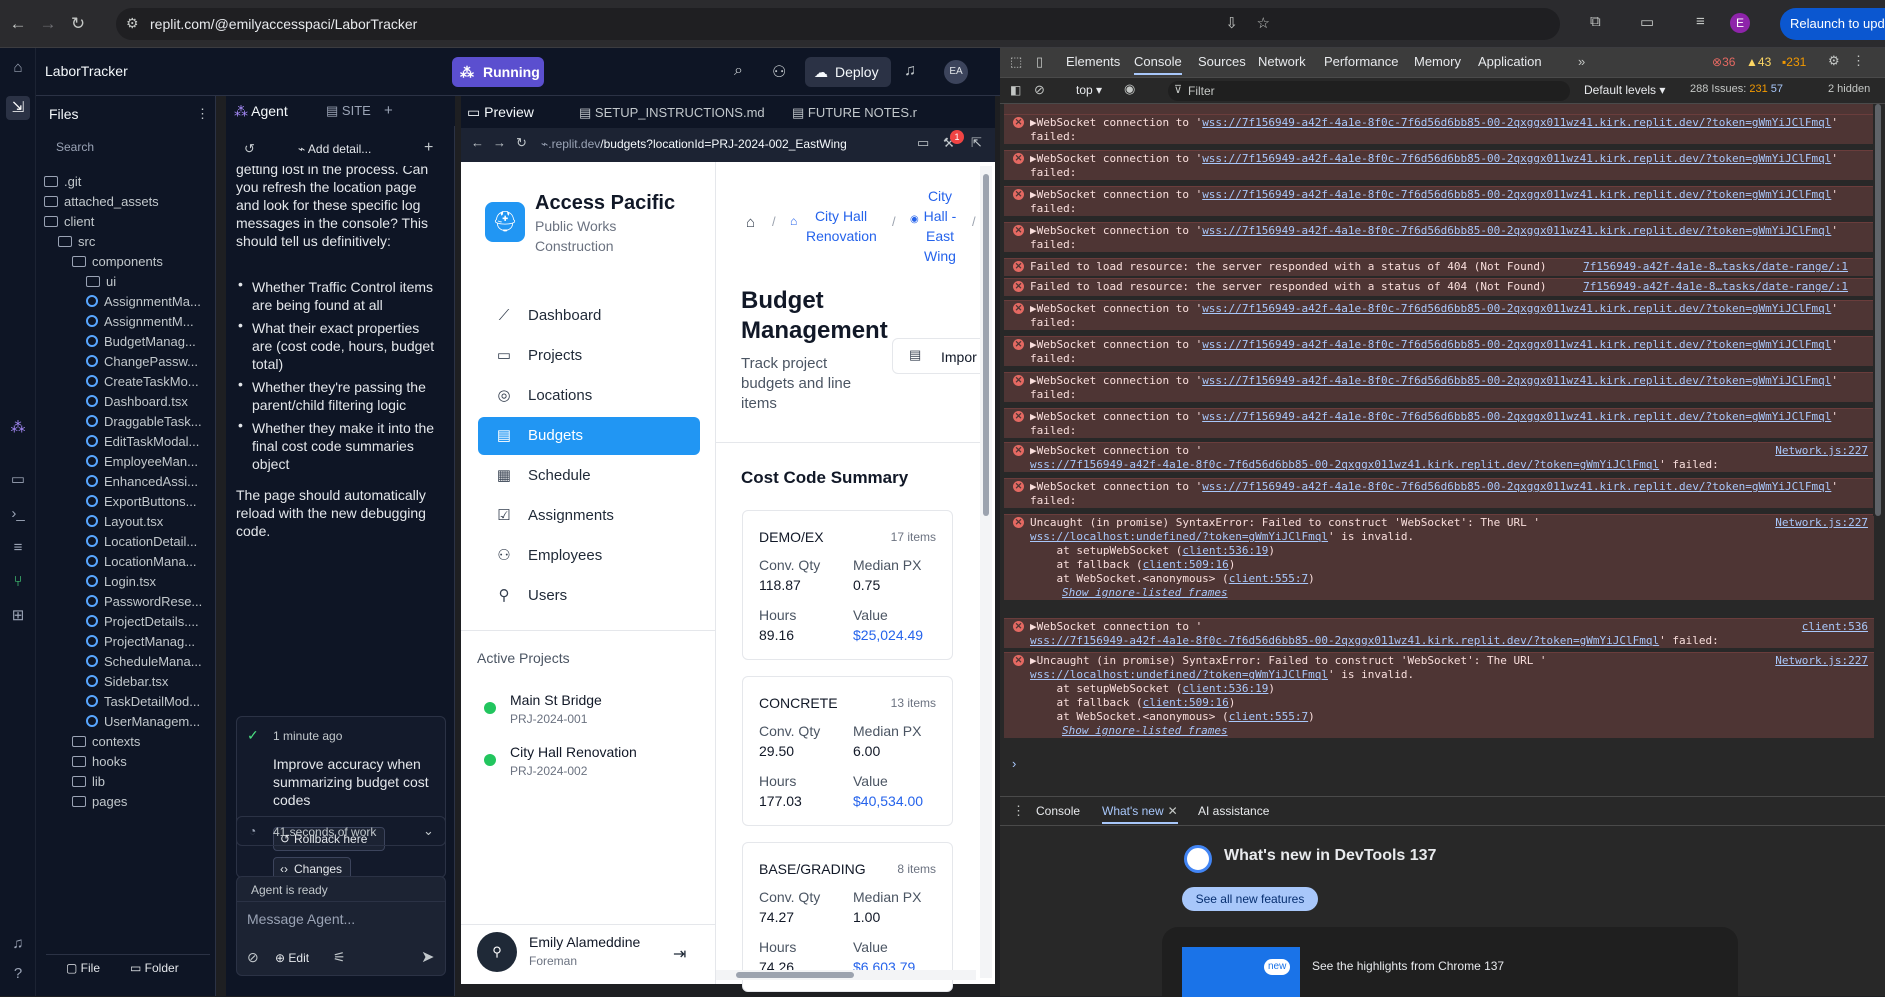  I want to click on bookmark-star-icon: ☆, so click(1263, 23).